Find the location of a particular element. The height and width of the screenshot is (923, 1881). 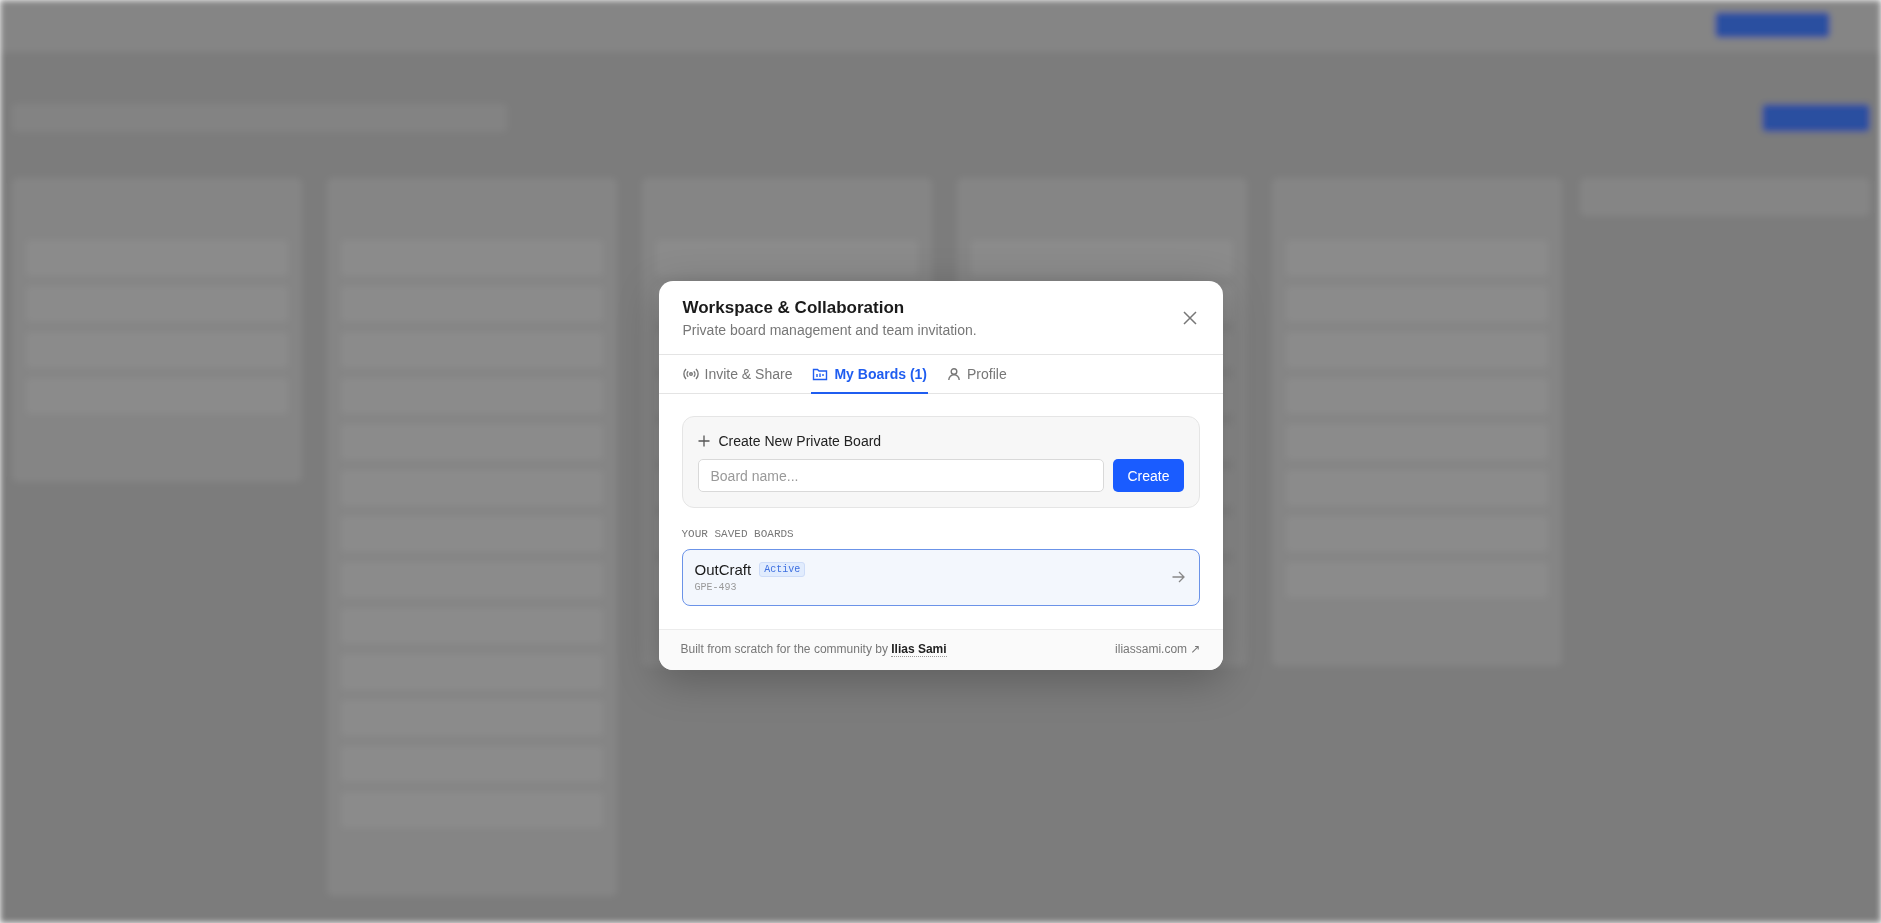

tab: Invite & Share is located at coordinates (737, 374).